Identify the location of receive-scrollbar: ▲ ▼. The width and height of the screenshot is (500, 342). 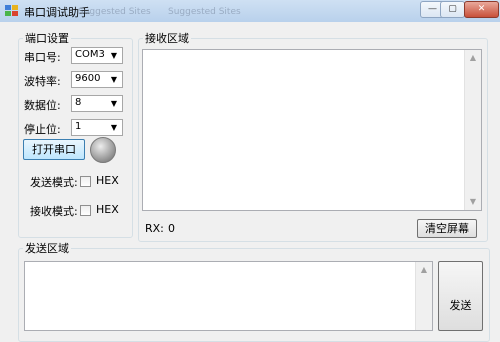
(472, 130).